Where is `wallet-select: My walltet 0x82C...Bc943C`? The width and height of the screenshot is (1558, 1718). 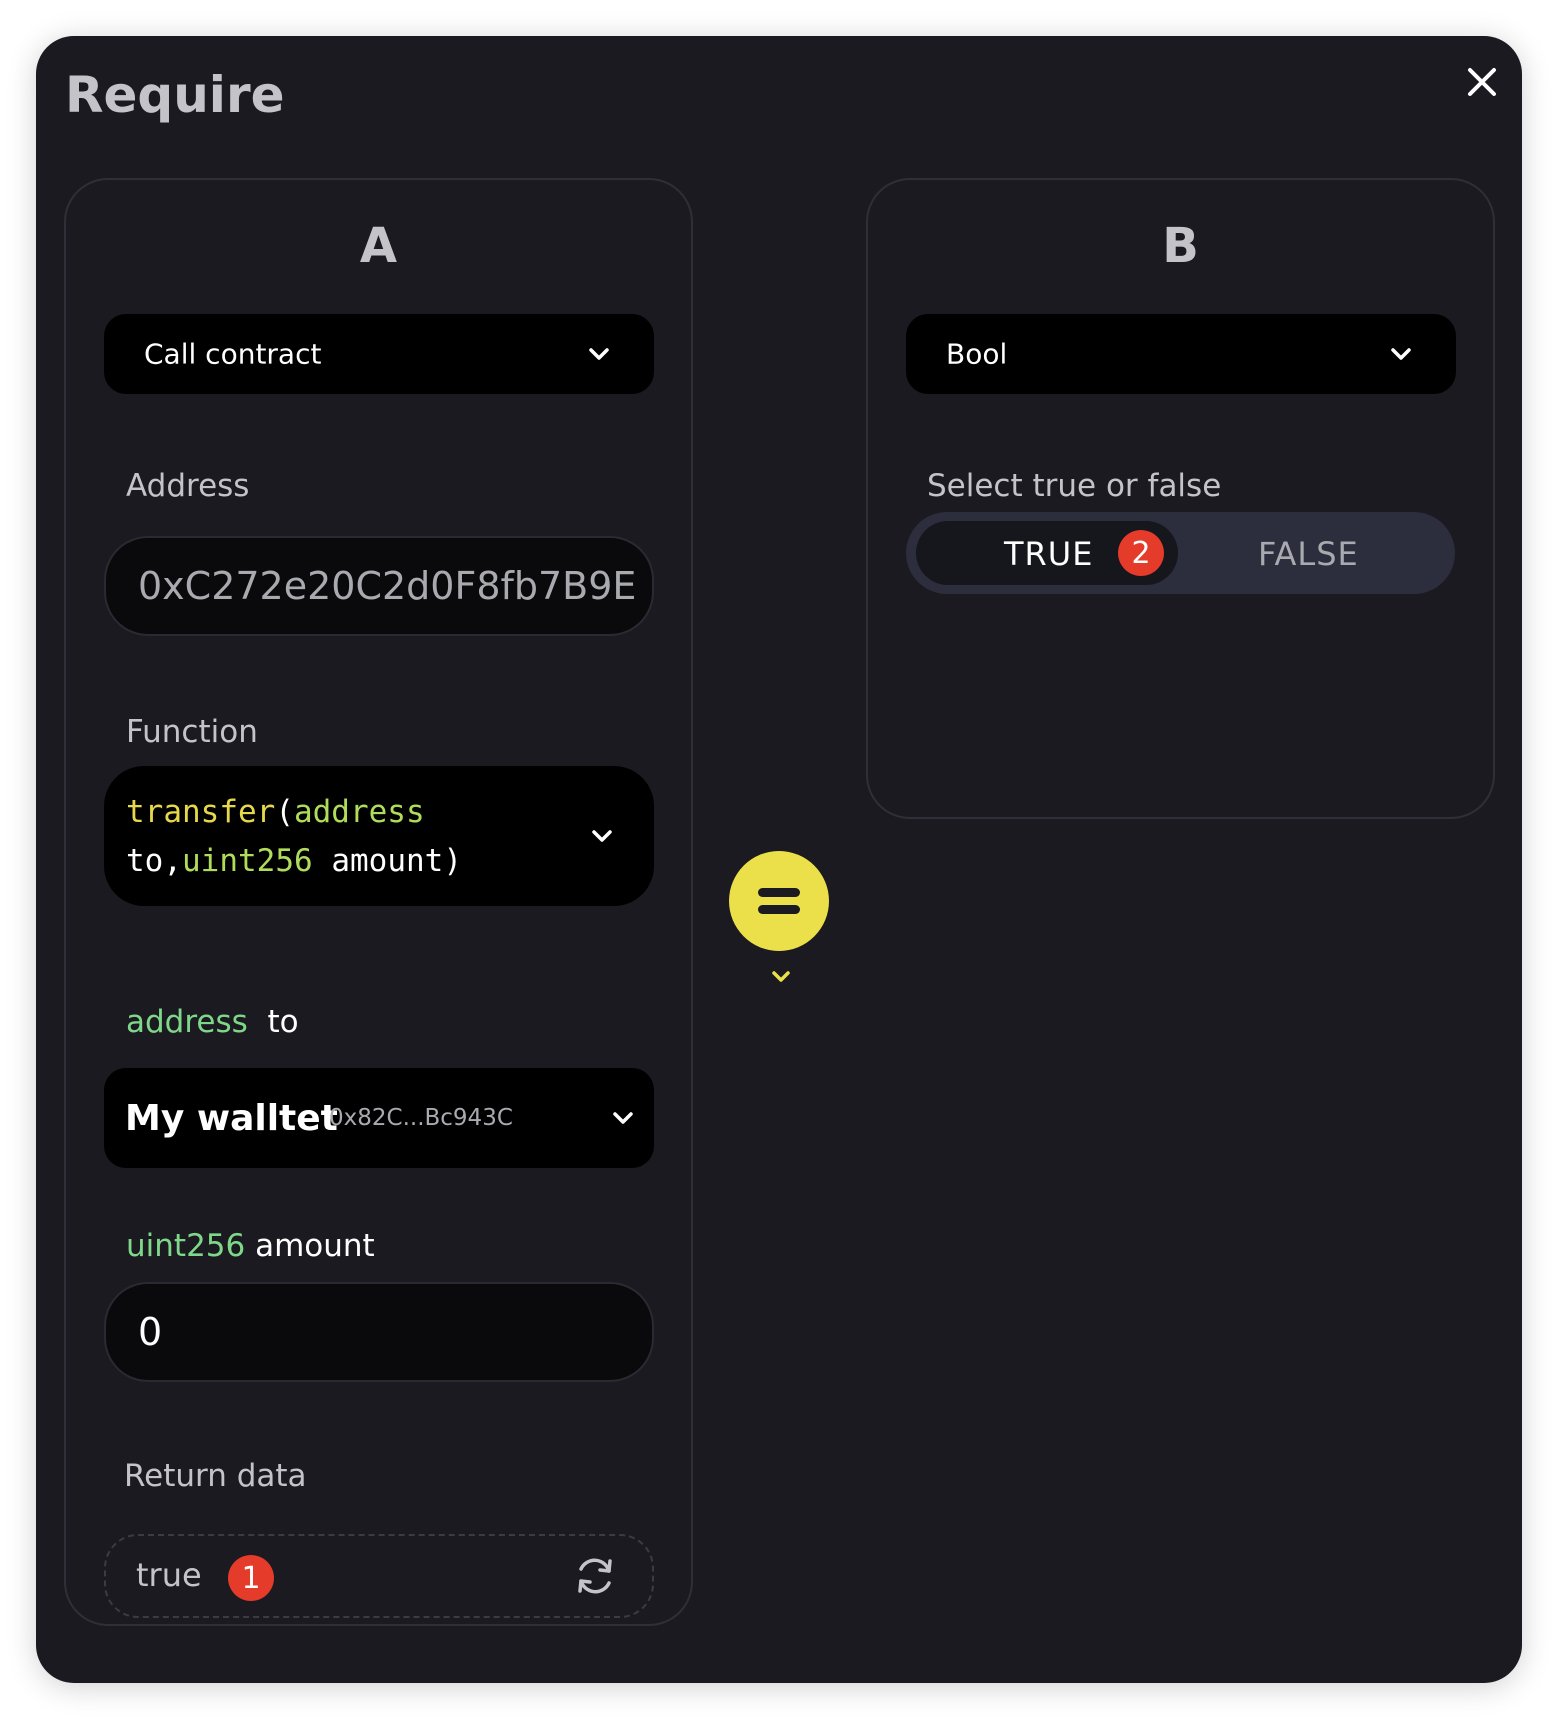 wallet-select: My walltet 0x82C...Bc943C is located at coordinates (379, 1118).